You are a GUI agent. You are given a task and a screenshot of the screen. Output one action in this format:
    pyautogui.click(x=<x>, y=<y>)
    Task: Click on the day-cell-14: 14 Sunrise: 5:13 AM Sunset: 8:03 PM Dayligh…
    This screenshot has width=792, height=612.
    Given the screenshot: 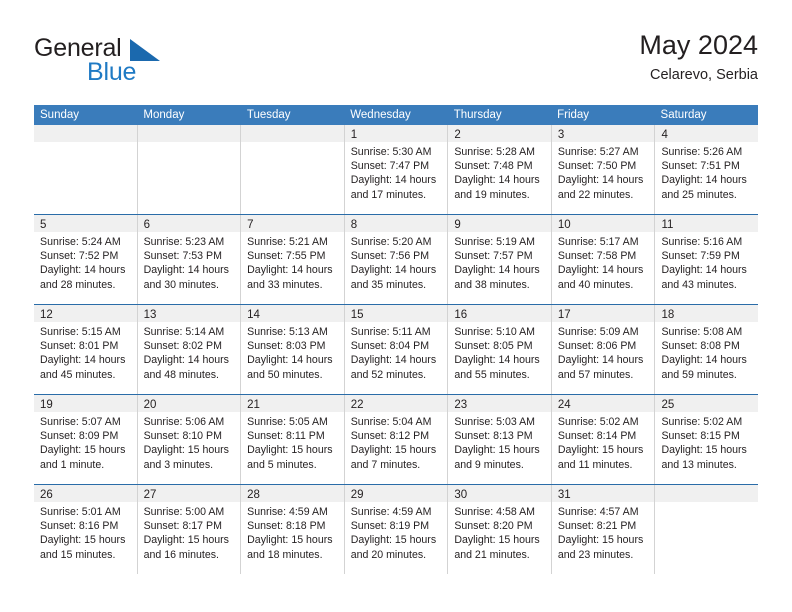 What is the action you would take?
    pyautogui.click(x=292, y=349)
    